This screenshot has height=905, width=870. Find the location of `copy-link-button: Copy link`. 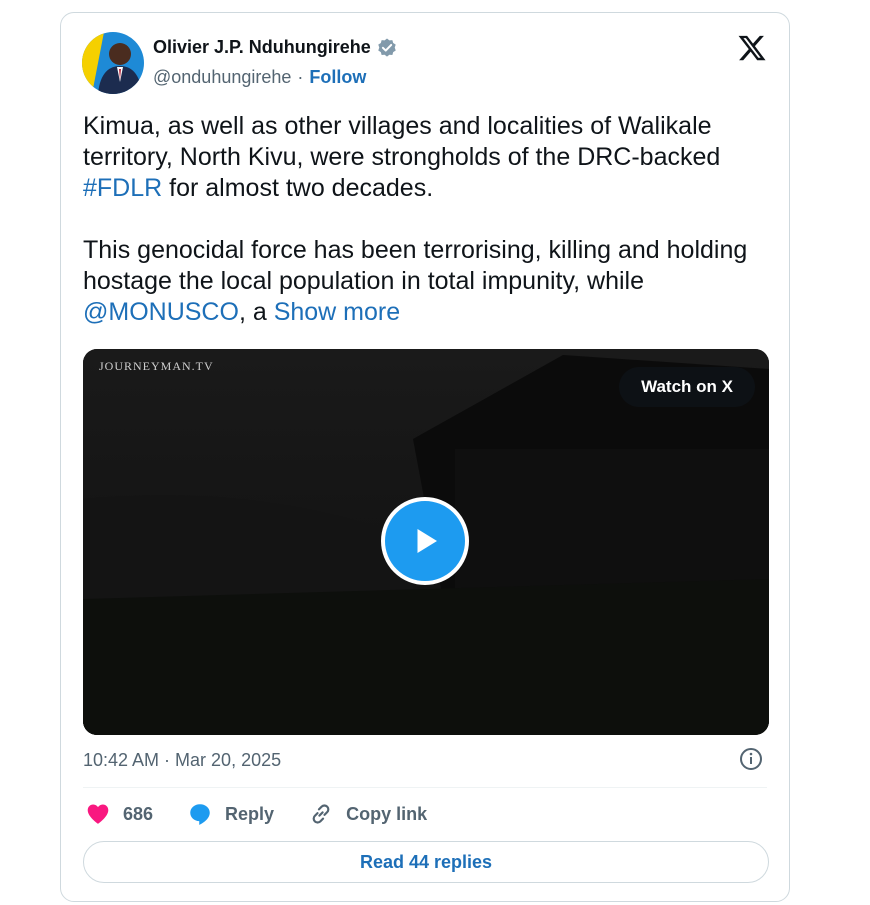

copy-link-button: Copy link is located at coordinates (367, 814).